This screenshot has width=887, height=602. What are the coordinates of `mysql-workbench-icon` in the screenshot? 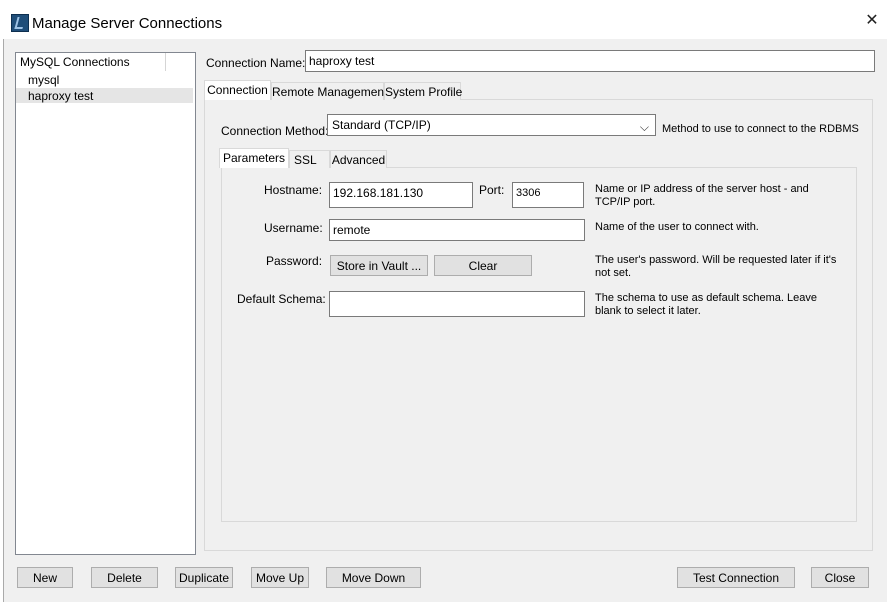 It's located at (20, 23).